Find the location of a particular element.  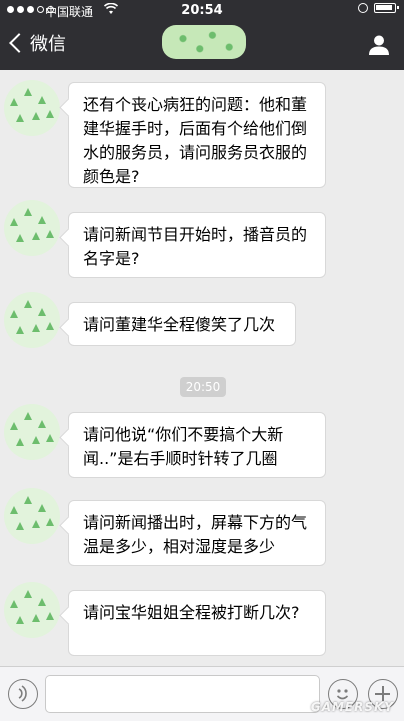

contact-title-avatar is located at coordinates (204, 42).